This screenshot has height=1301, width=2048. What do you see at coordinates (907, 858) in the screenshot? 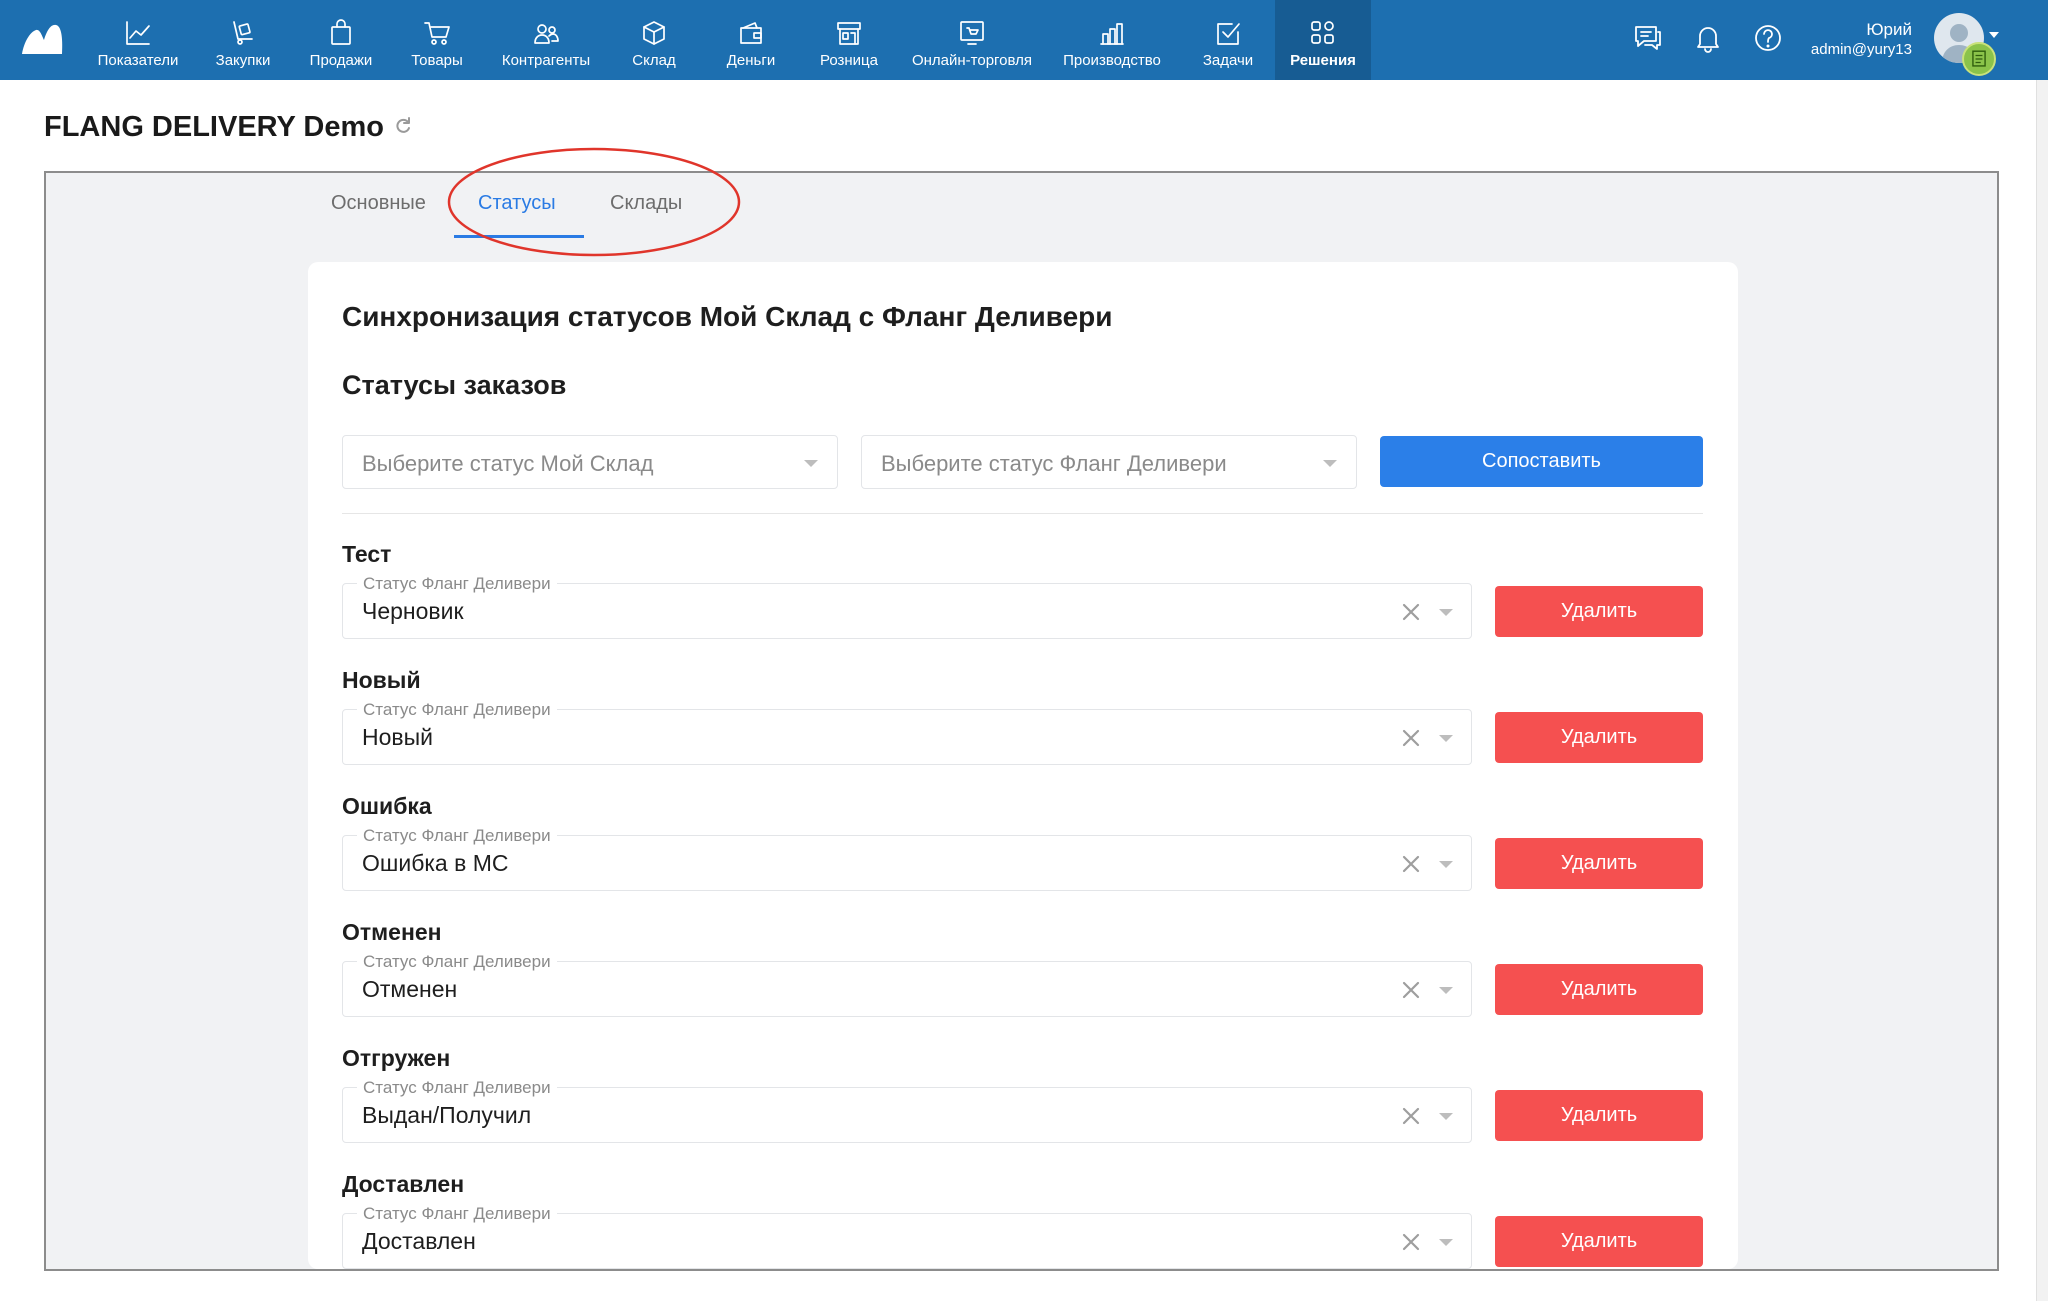
I see `mapping-status-field: Статус Фланг Деливери Ошибка в МС` at bounding box center [907, 858].